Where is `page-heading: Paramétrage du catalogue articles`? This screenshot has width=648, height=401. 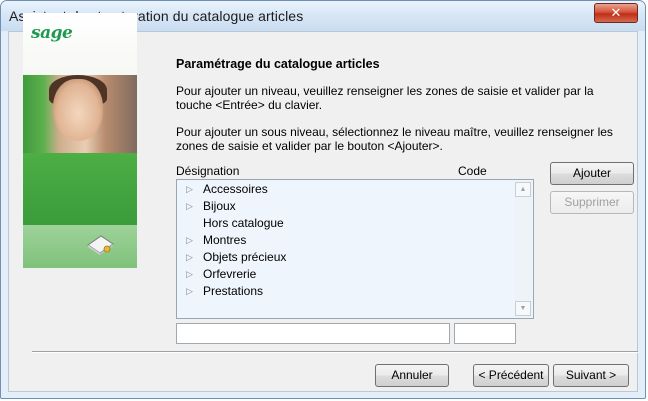
page-heading: Paramétrage du catalogue articles is located at coordinates (278, 64).